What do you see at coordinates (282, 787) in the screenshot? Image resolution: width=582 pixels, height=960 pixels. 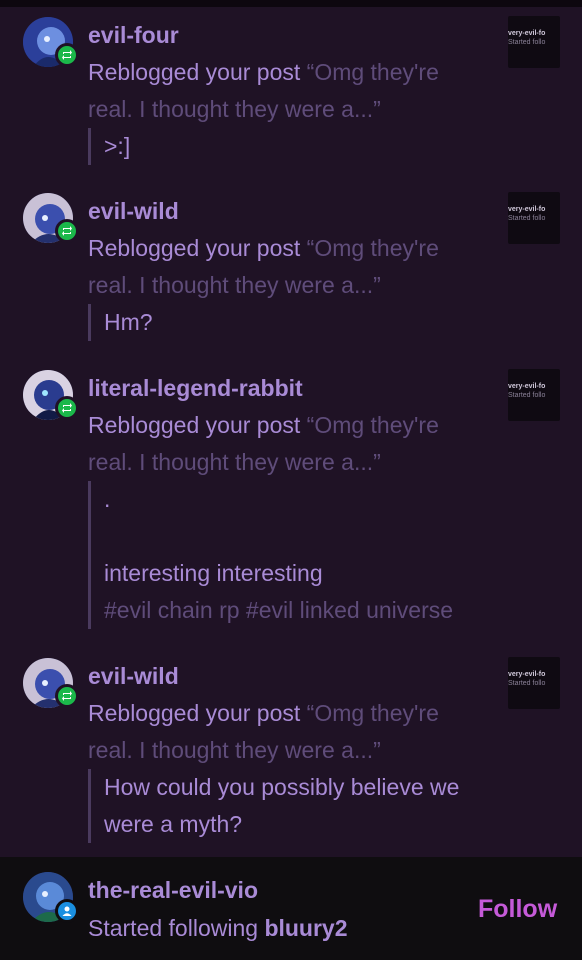 I see `comment-line: How could you possibly believe we` at bounding box center [282, 787].